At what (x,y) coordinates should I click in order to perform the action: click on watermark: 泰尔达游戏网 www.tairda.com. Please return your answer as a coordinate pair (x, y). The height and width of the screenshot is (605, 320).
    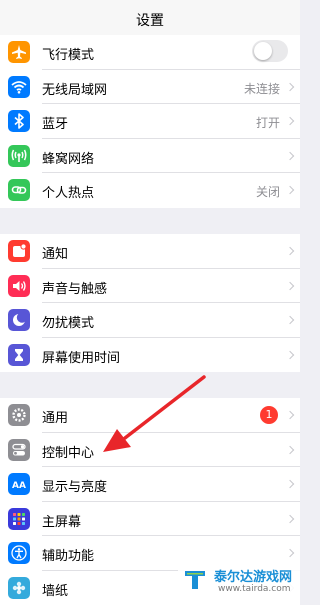
    Looking at the image, I should click on (239, 580).